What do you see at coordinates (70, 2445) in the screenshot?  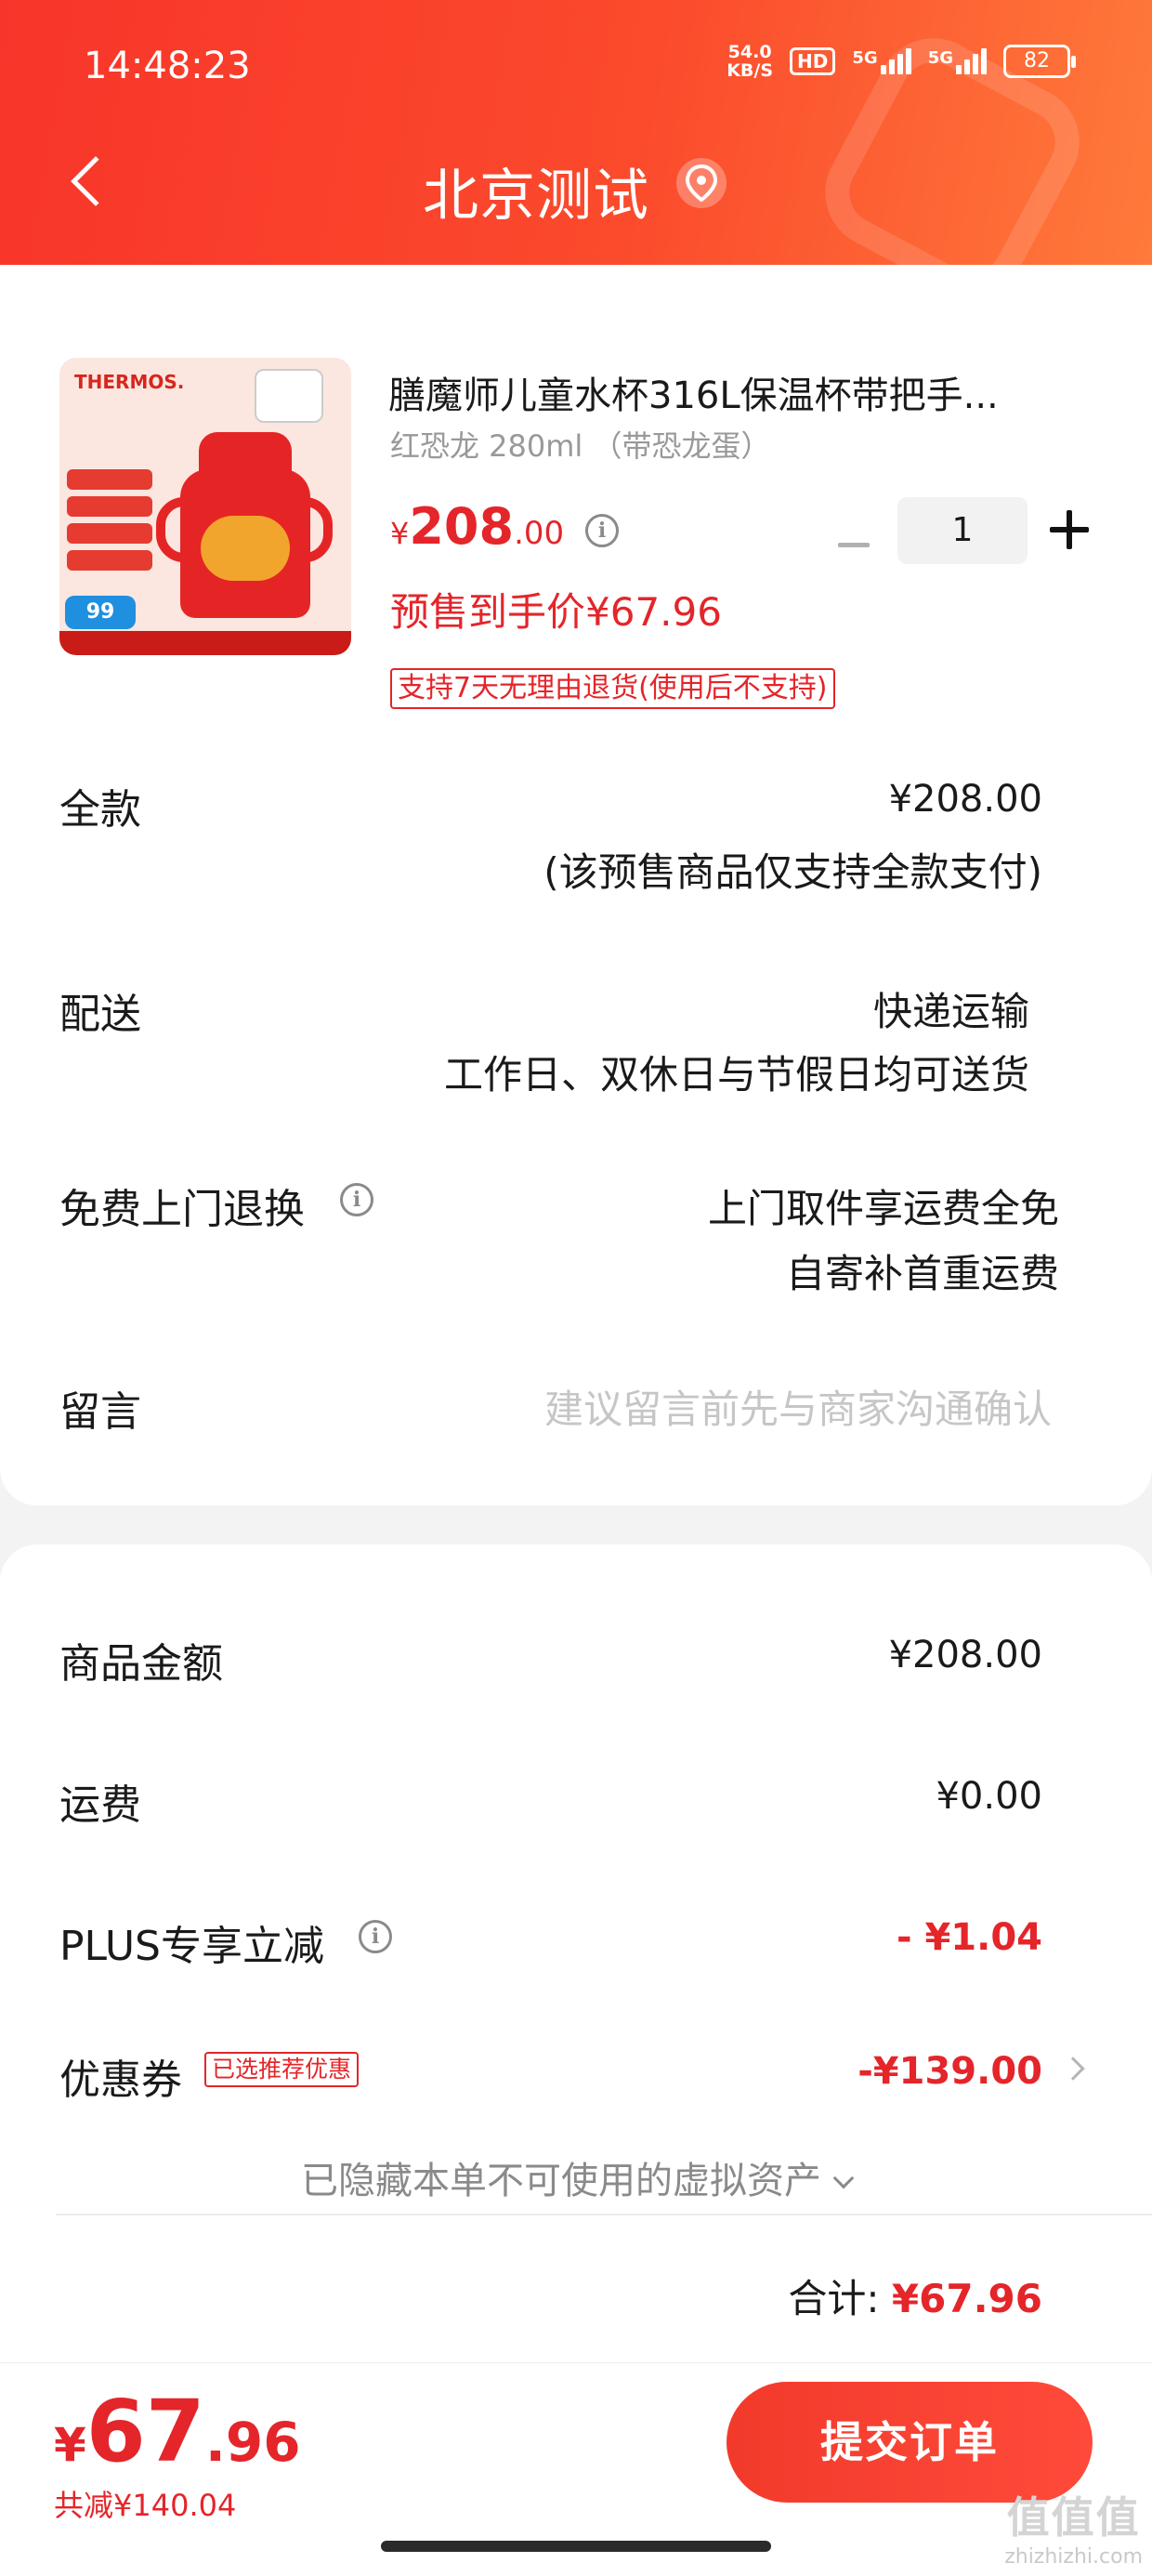 I see `pay-yen: ¥` at bounding box center [70, 2445].